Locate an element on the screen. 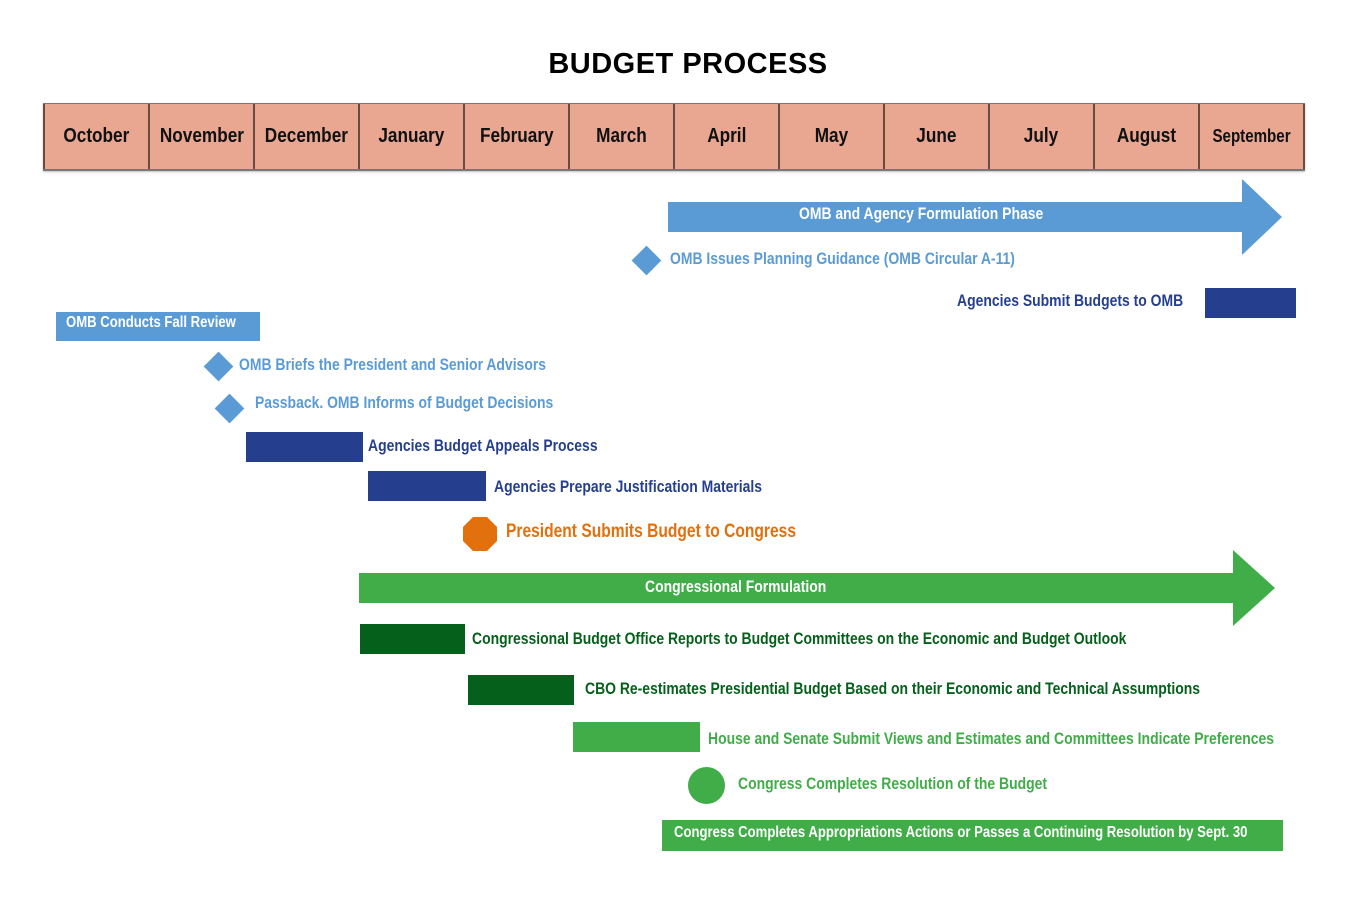  congressional-formulation-label: Congressional Formulation is located at coordinates (736, 586).